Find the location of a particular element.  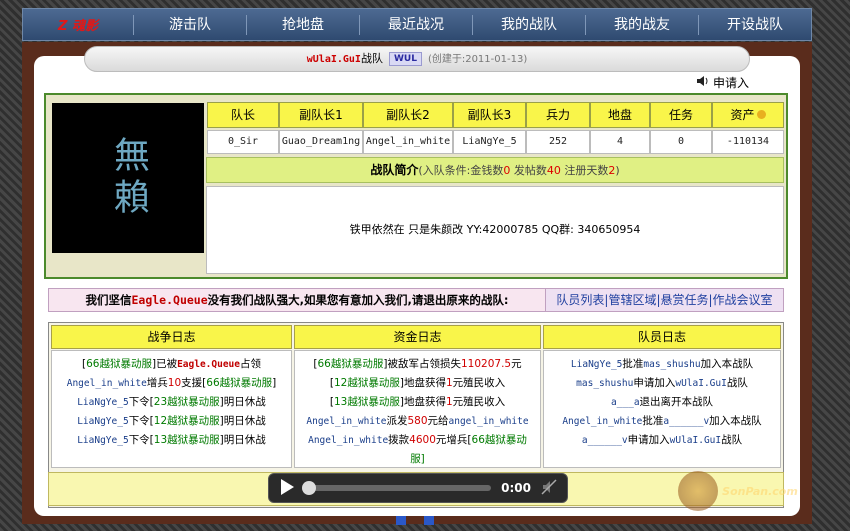

team-intro-text: 铁甲依然在 只是朱颜改 YY:42000785 QQ群: 340650954 is located at coordinates (495, 230).